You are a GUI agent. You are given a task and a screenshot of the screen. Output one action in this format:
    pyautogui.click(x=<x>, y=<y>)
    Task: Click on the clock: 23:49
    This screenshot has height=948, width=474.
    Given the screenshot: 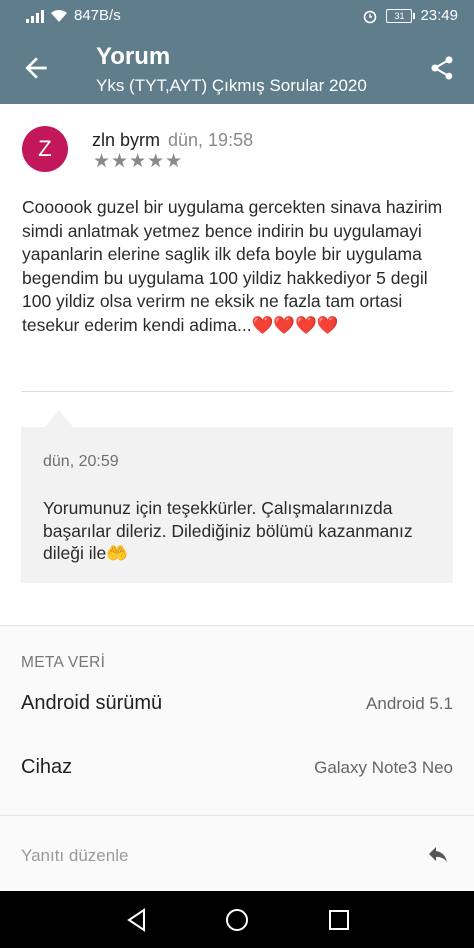 What is the action you would take?
    pyautogui.click(x=439, y=15)
    